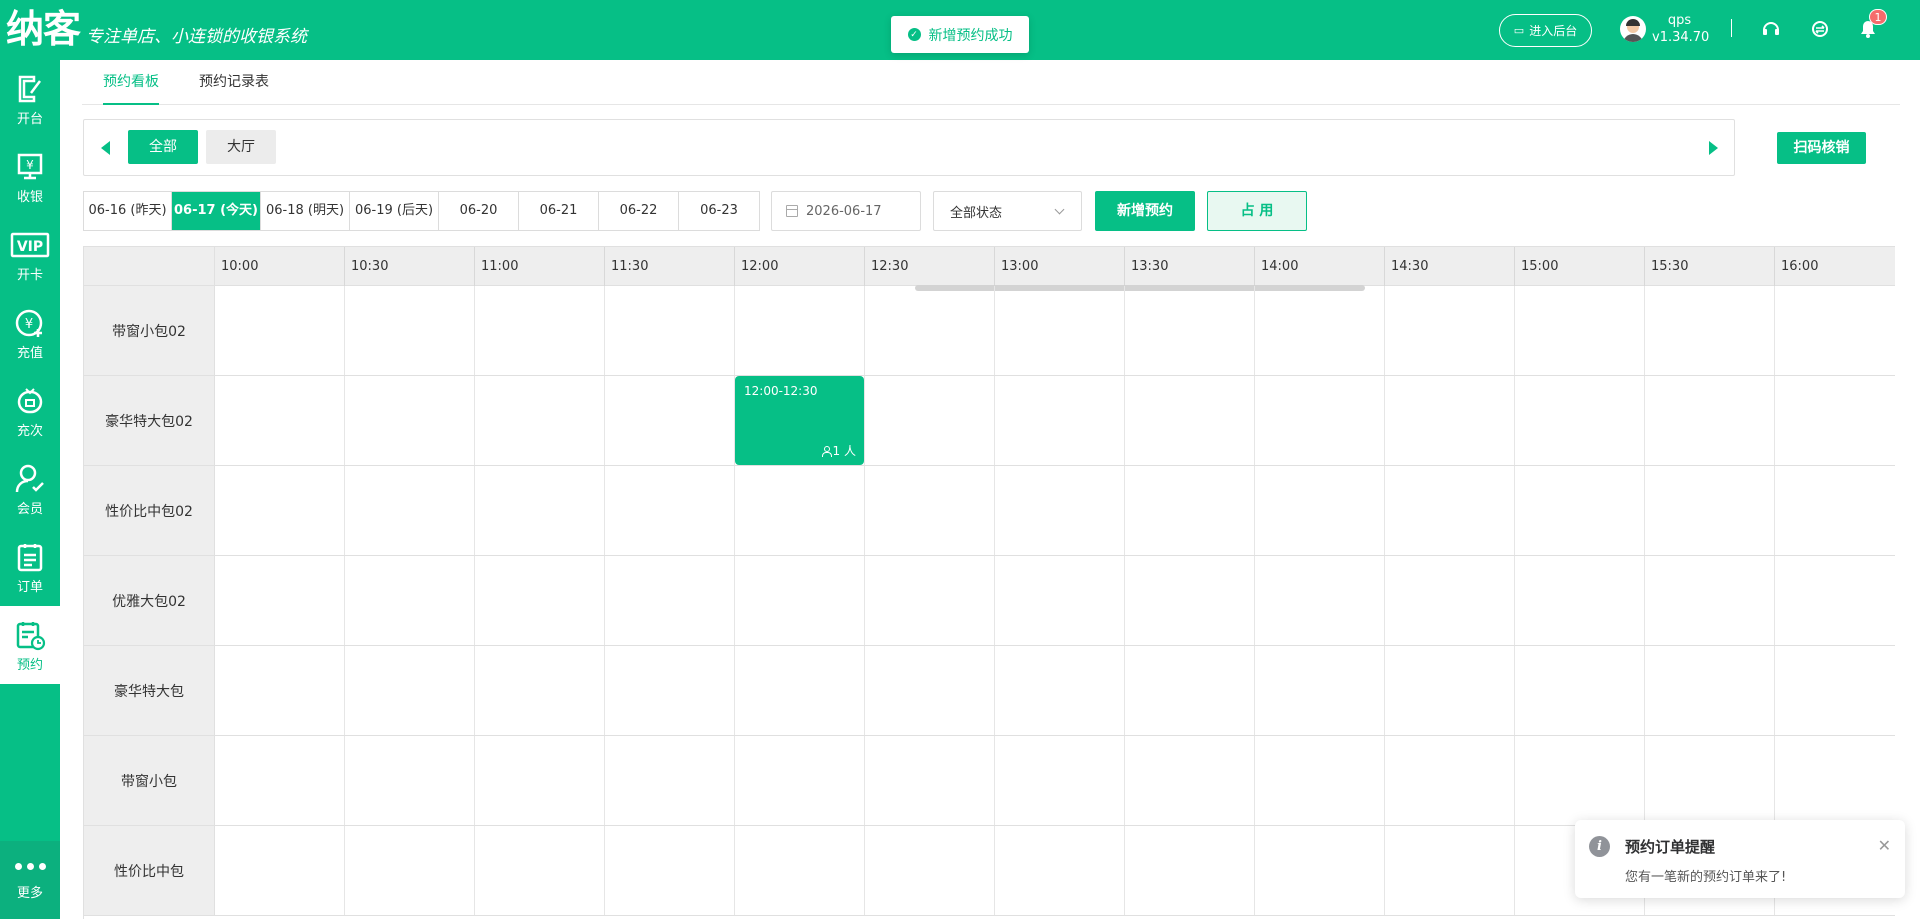  I want to click on sidebar-item-vip-card: VIP 开卡, so click(30, 255).